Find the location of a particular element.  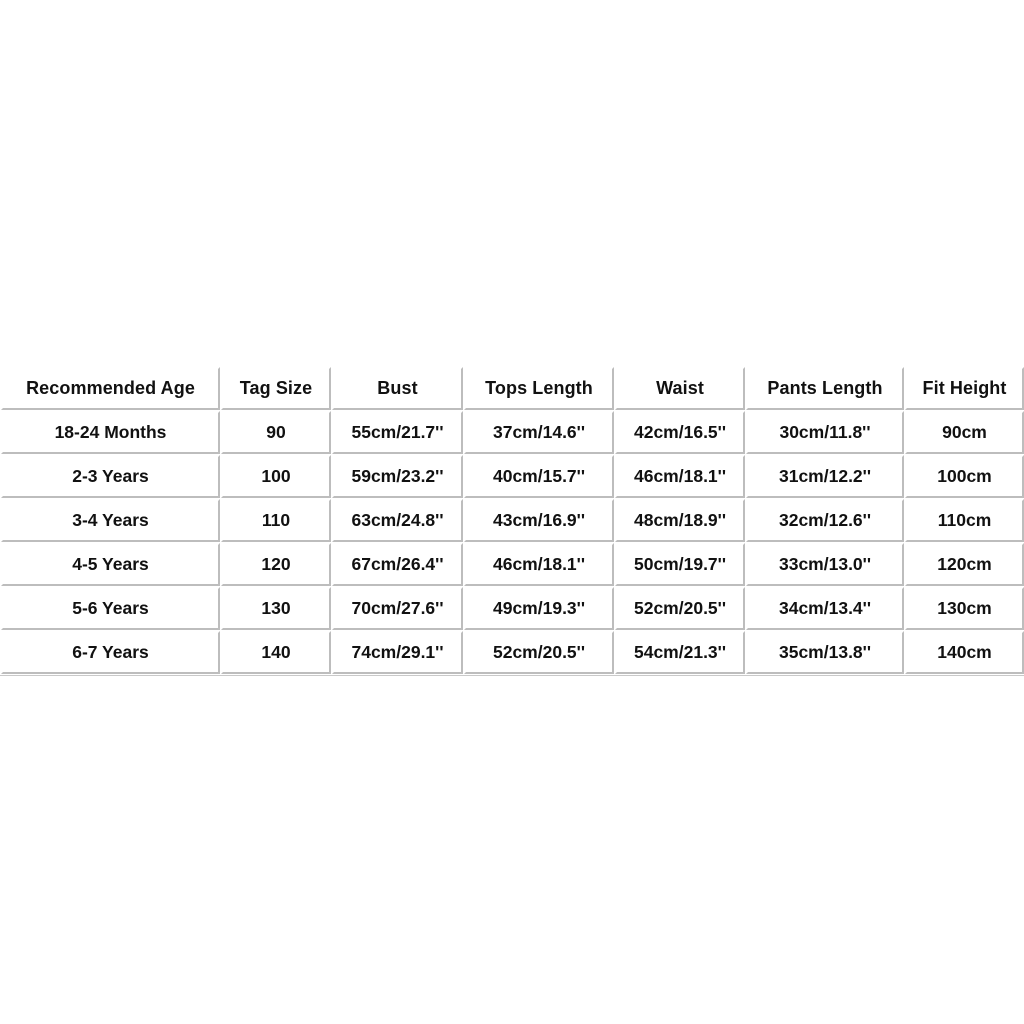

table-cell: 130 is located at coordinates (276, 608).